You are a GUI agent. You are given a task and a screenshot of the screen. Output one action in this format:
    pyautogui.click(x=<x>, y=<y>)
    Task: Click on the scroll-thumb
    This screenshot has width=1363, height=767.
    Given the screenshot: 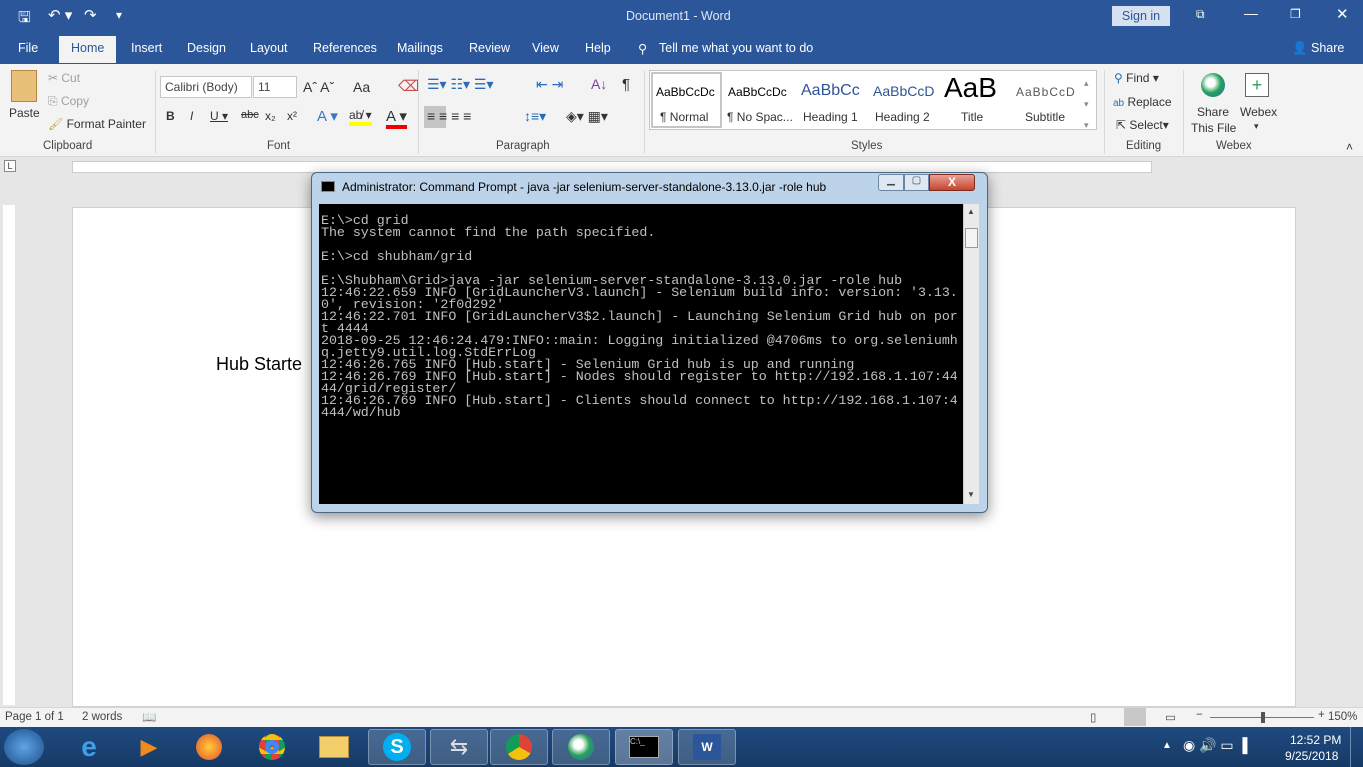 What is the action you would take?
    pyautogui.click(x=971, y=238)
    